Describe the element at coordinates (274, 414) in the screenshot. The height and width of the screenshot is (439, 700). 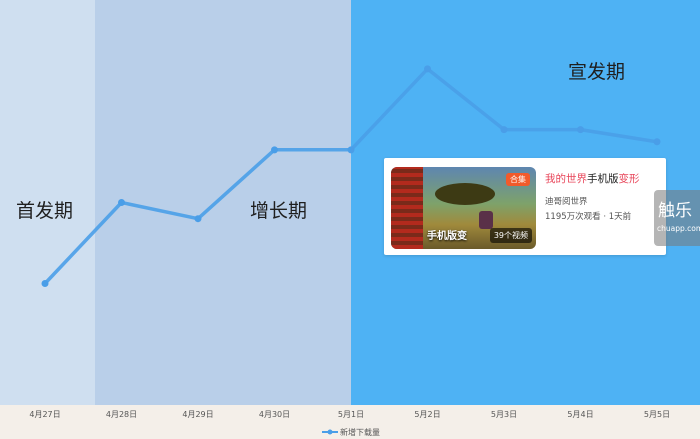
I see `x-tick-label: 4月30日` at that location.